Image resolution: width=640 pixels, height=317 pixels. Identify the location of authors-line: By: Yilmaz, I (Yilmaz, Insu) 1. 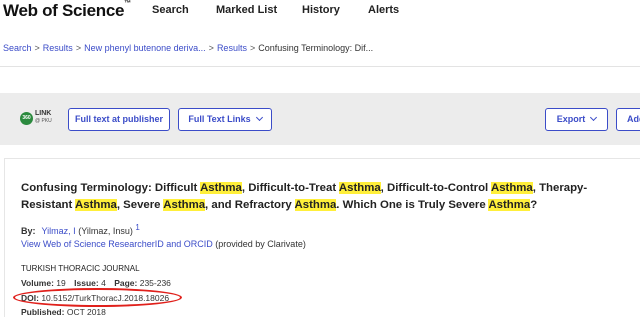
(80, 229).